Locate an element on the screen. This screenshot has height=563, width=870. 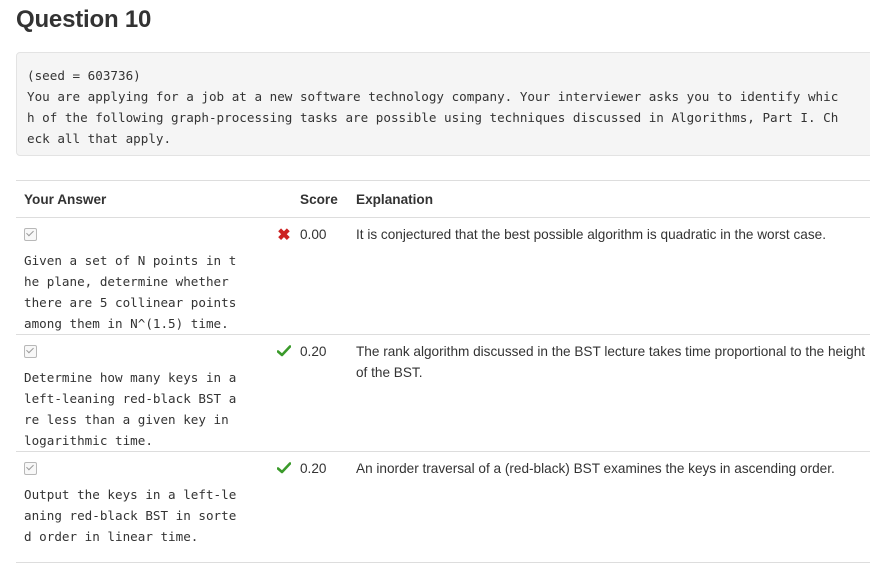
header-mark is located at coordinates (284, 199).